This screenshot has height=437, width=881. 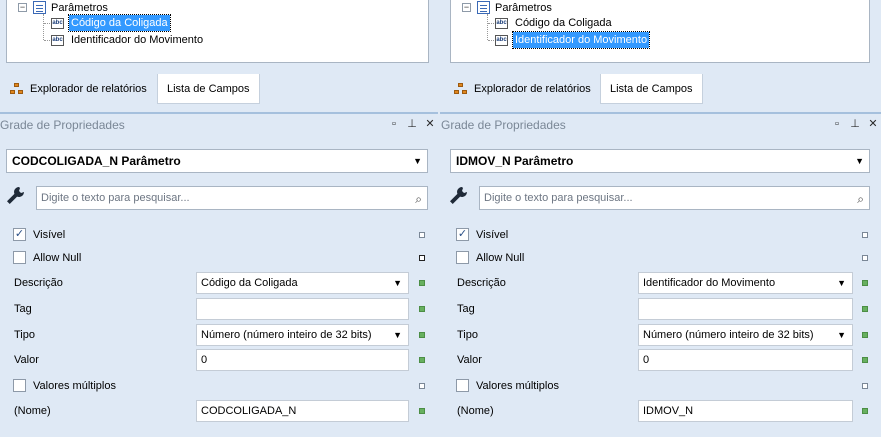 I want to click on nome-field: CODCOLIGADA_N, so click(x=302, y=411).